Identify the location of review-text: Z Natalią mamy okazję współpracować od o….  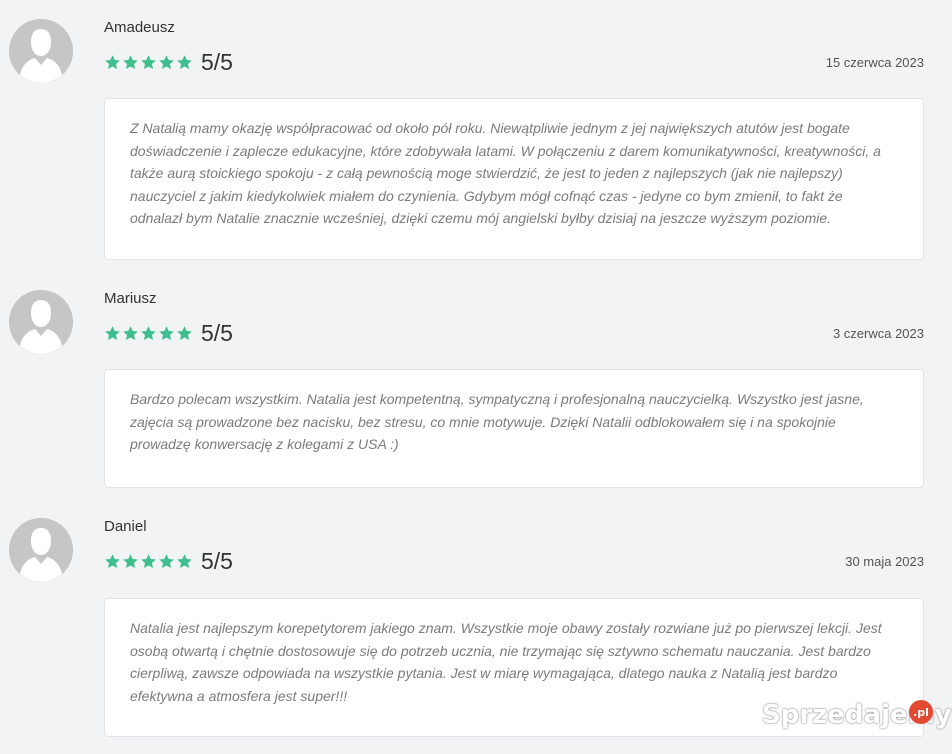
(505, 173).